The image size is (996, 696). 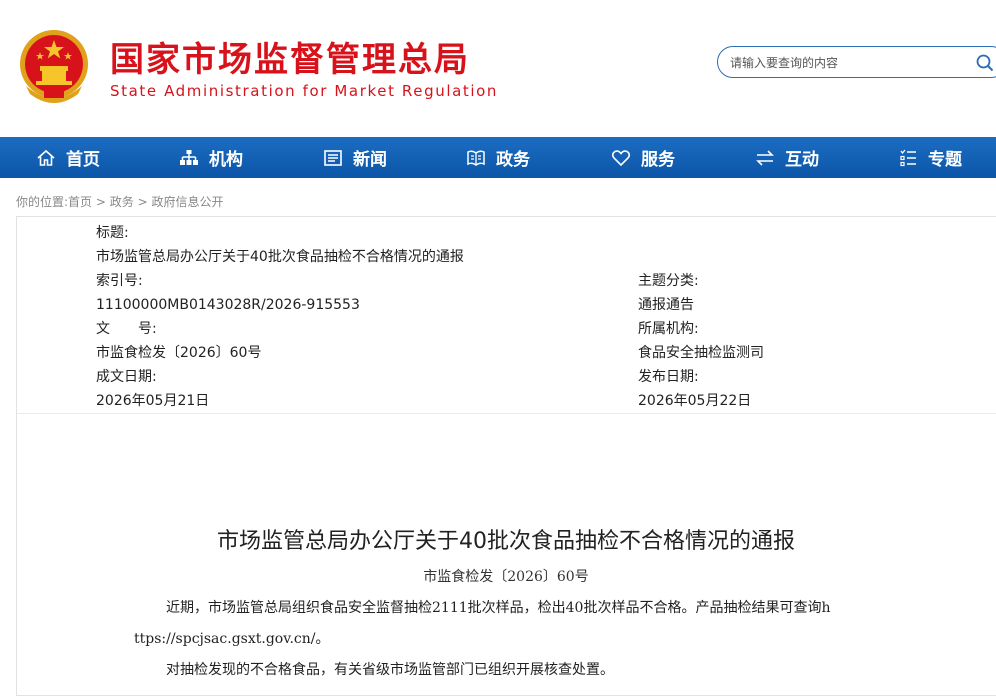 I want to click on book-icon, so click(x=476, y=157).